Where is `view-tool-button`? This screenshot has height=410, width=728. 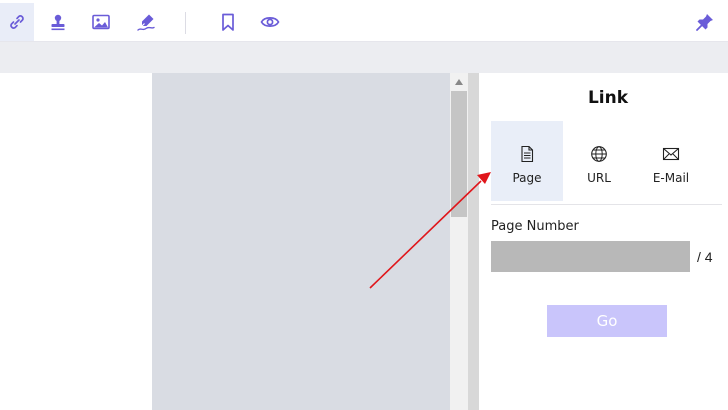 view-tool-button is located at coordinates (270, 22).